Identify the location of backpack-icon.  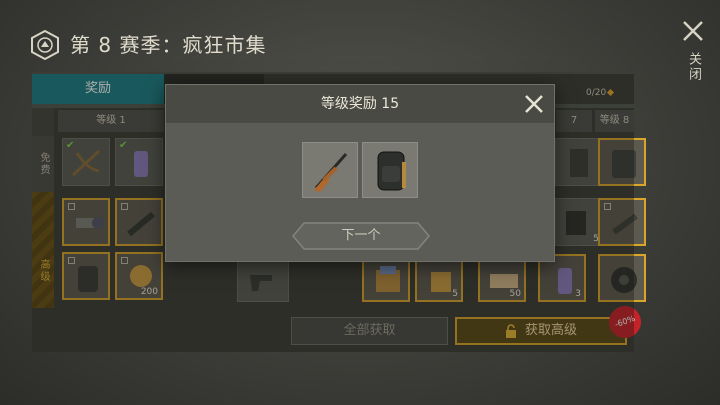
(391, 171).